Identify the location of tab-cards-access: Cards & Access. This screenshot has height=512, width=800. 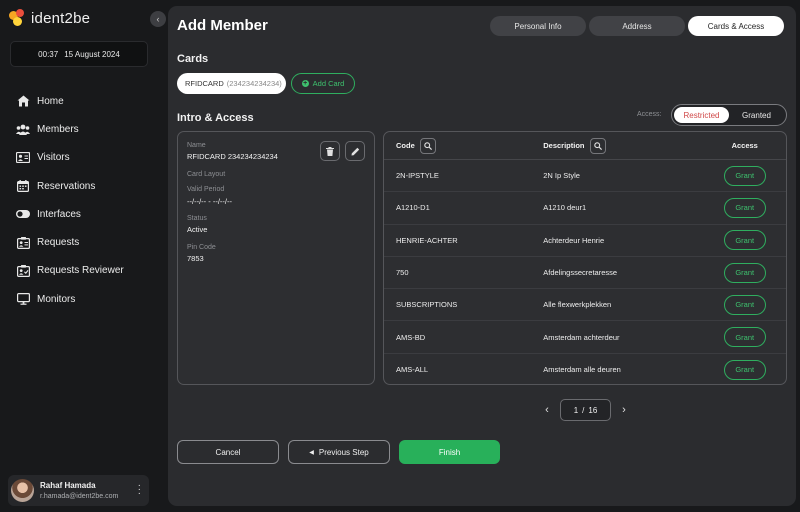
(736, 26).